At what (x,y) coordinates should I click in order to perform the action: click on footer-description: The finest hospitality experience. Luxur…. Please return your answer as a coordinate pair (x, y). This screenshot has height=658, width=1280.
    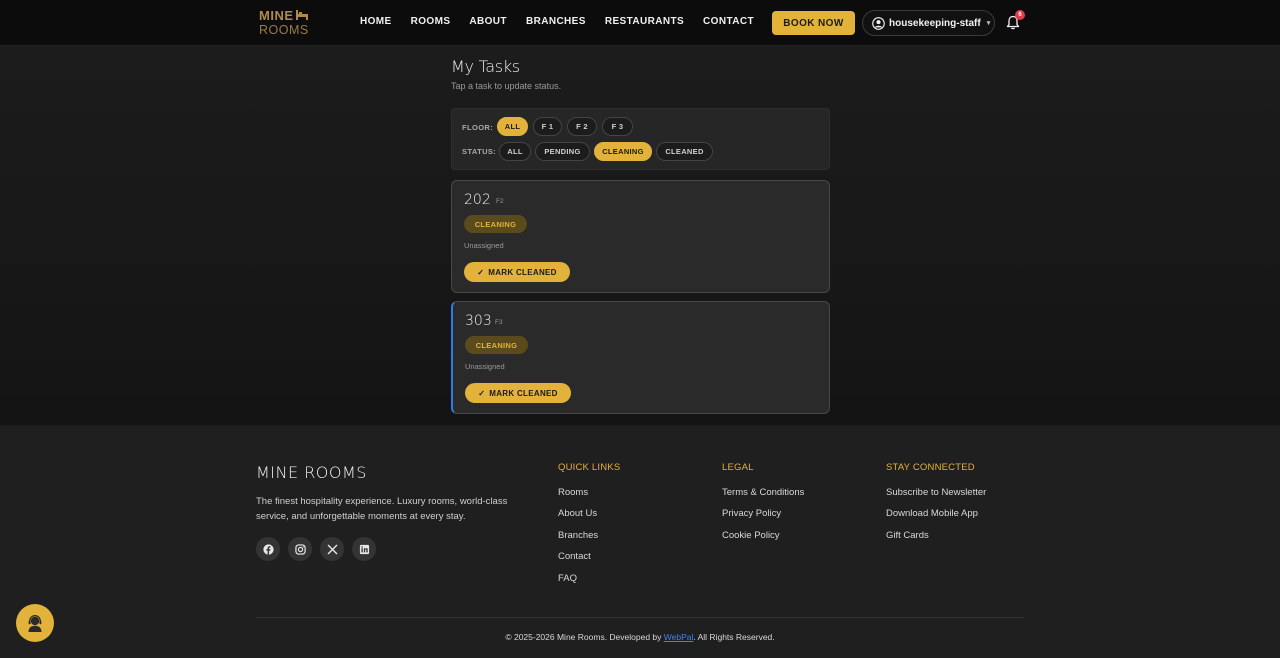
    Looking at the image, I should click on (382, 509).